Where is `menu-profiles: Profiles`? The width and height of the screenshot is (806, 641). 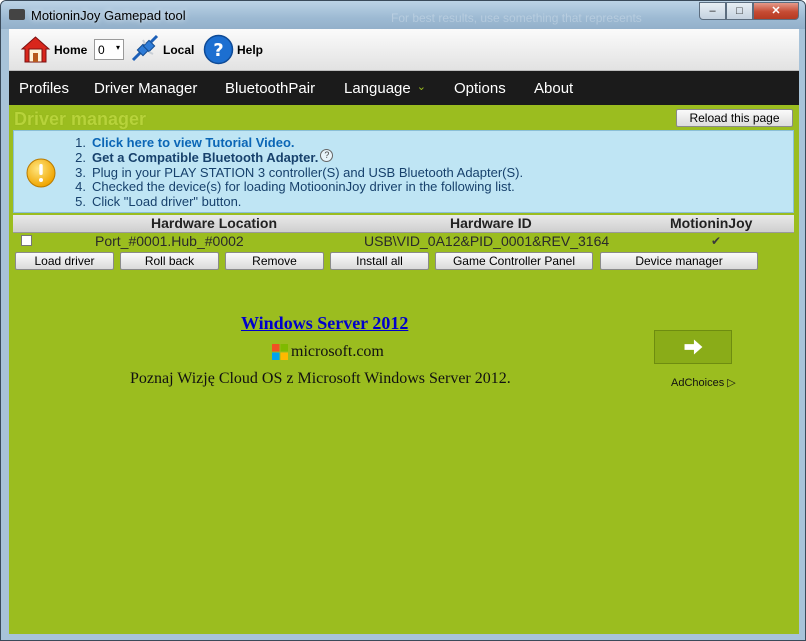 menu-profiles: Profiles is located at coordinates (44, 88).